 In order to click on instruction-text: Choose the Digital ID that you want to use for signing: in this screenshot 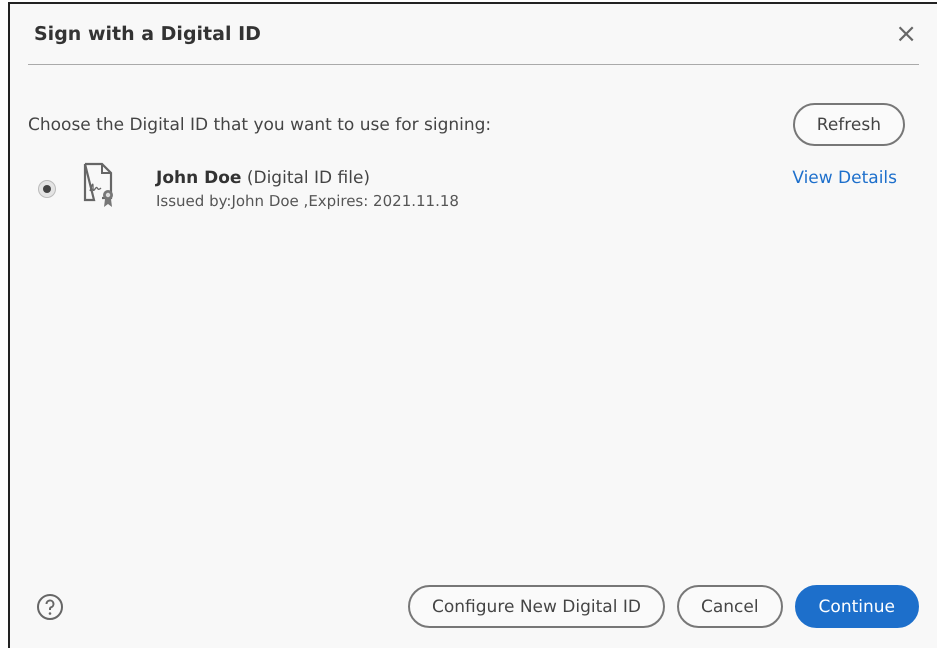, I will do `click(260, 124)`.